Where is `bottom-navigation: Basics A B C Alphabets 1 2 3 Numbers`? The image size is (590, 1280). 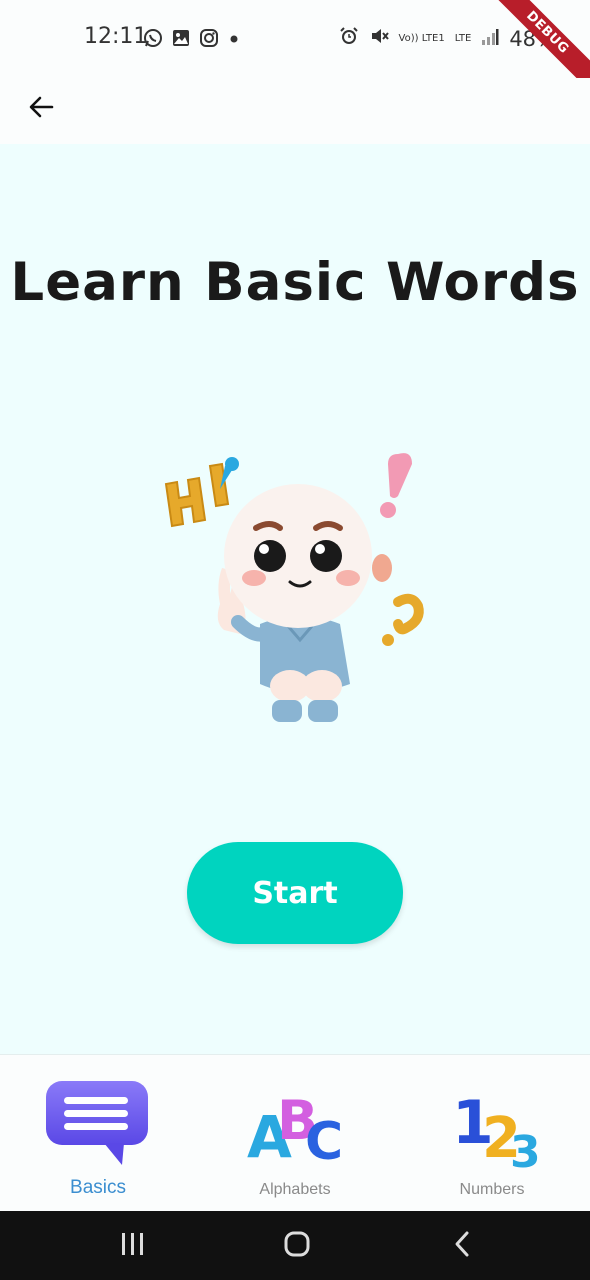 bottom-navigation: Basics A B C Alphabets 1 2 3 Numbers is located at coordinates (295, 1132).